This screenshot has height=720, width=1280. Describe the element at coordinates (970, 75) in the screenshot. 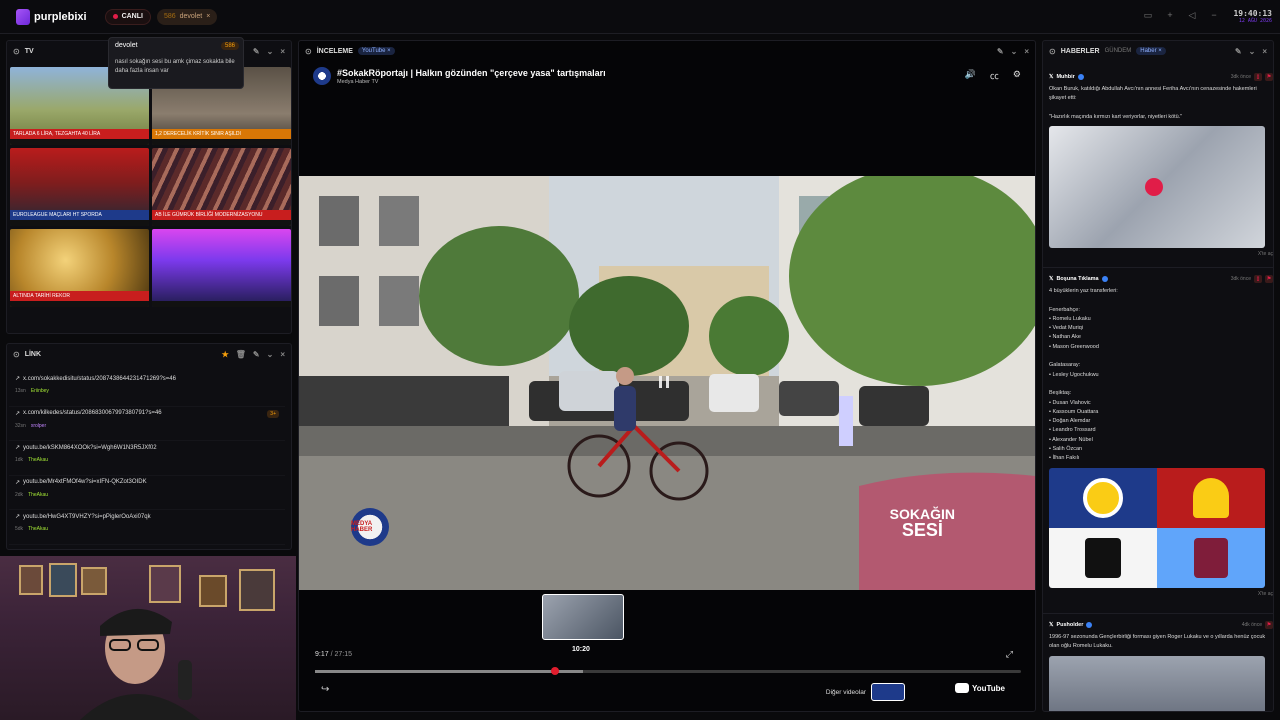

I see `volume-icon: 🔊` at that location.